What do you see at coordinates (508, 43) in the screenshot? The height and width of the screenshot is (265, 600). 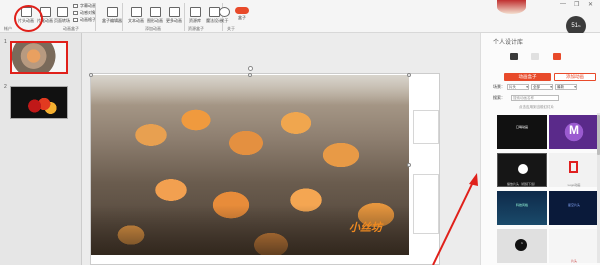 I see `library-title: 个人设计库` at bounding box center [508, 43].